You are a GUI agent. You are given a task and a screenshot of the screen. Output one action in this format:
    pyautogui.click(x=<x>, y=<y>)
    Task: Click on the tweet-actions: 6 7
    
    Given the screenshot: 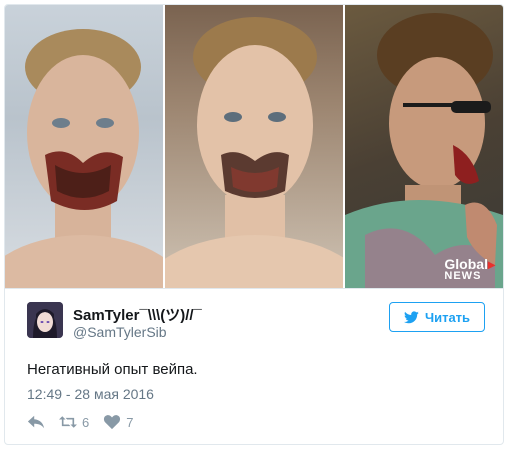 What is the action you would take?
    pyautogui.click(x=80, y=422)
    